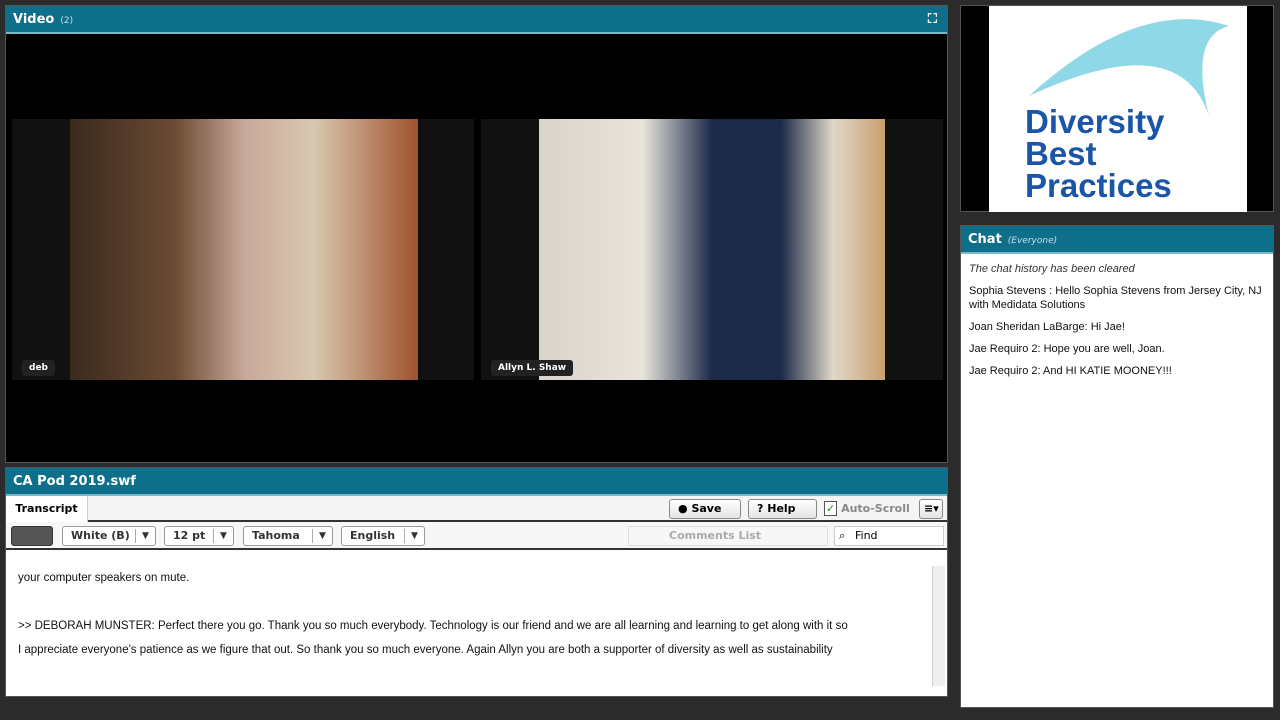 This screenshot has width=1280, height=720. Describe the element at coordinates (1052, 269) in the screenshot. I see `chat-system-message: The chat history has been cleared` at that location.